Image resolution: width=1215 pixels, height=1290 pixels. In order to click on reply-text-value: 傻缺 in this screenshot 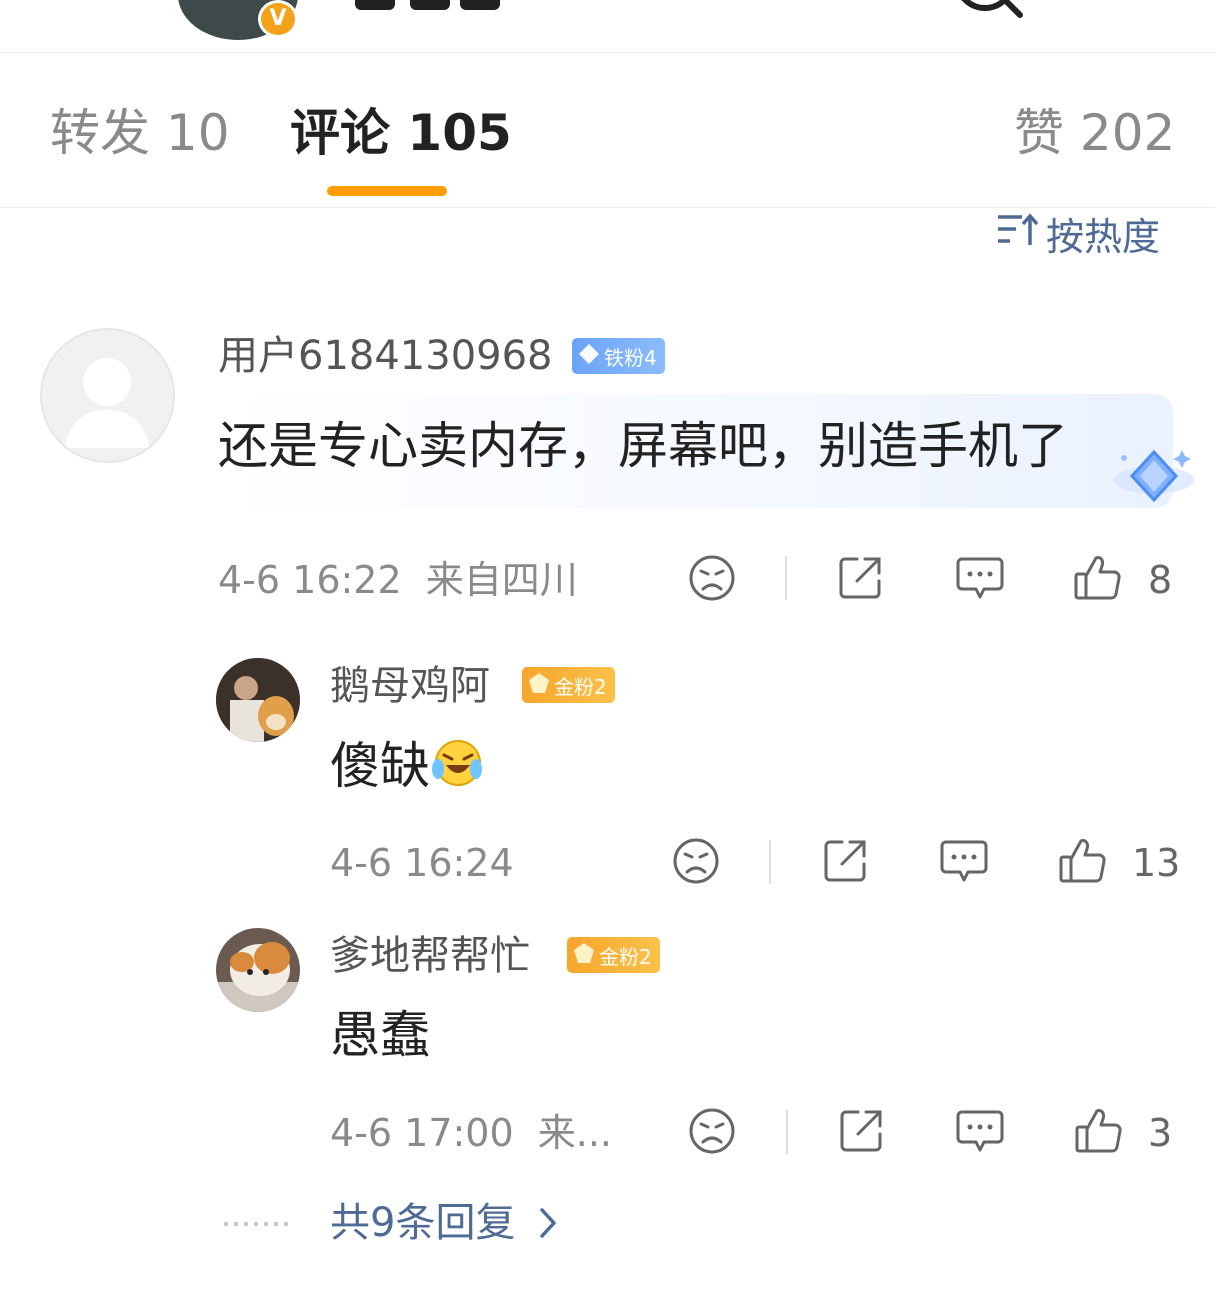, I will do `click(380, 766)`.